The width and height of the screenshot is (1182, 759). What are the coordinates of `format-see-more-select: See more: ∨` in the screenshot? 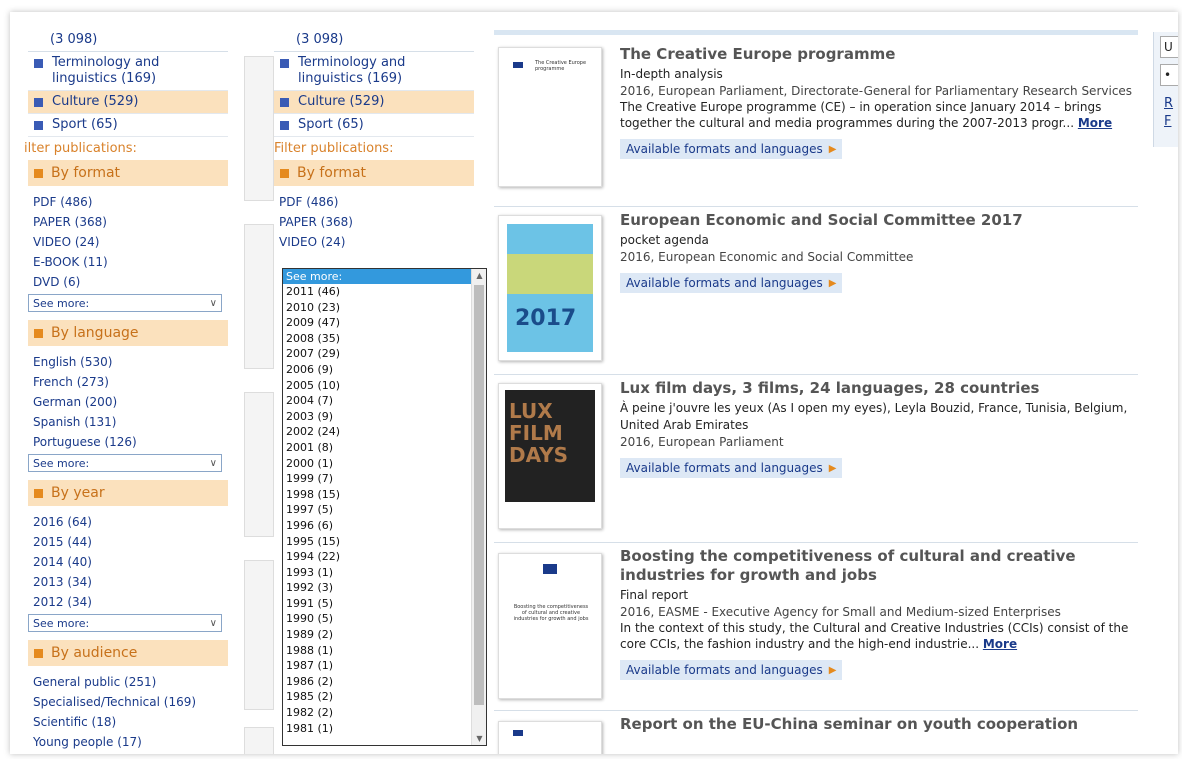 It's located at (125, 303).